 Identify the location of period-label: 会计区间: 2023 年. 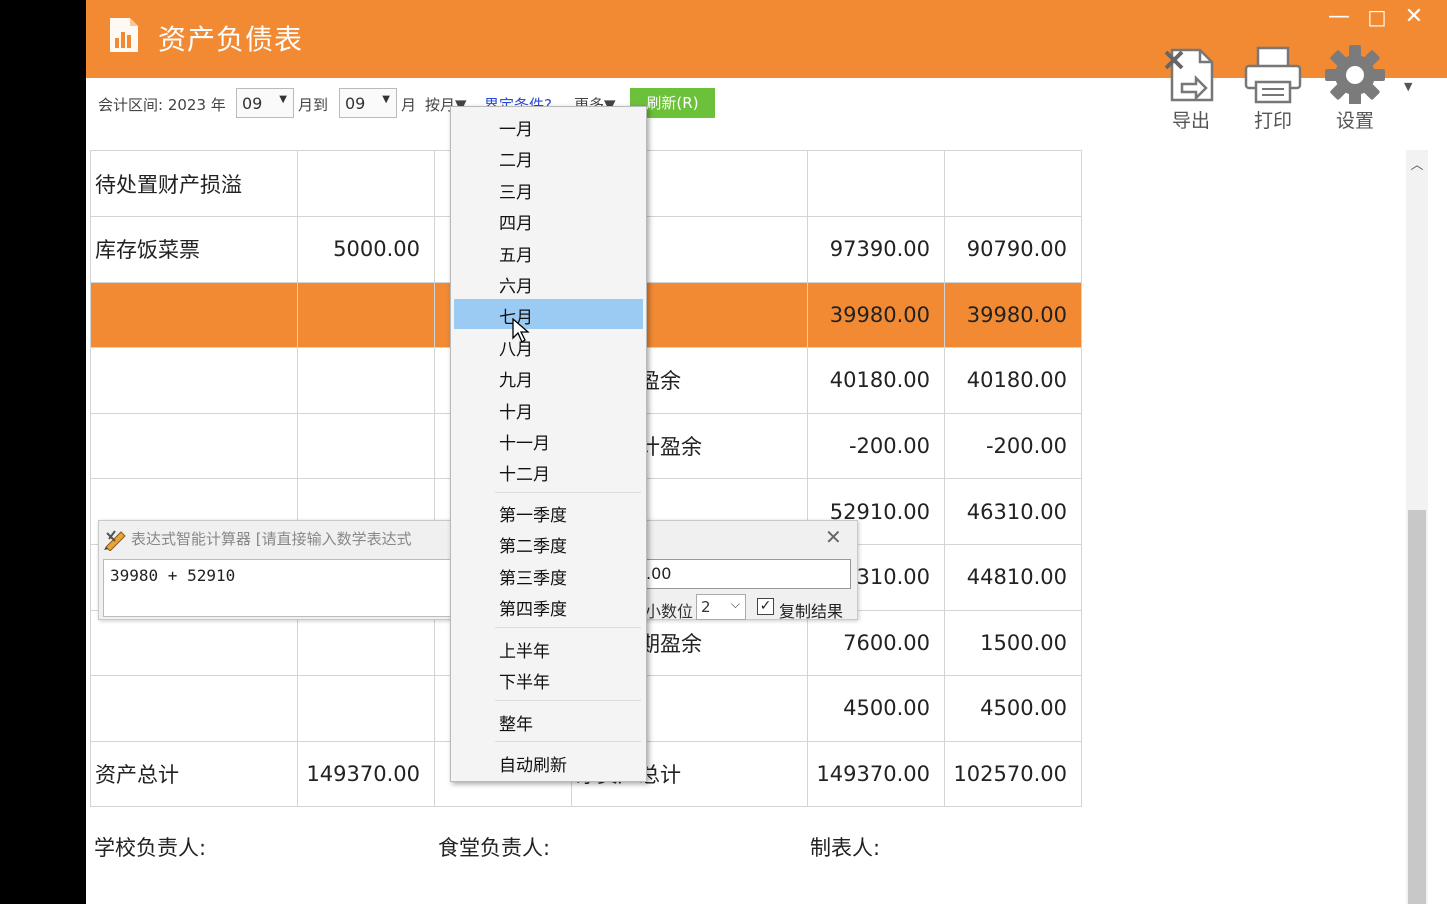
(162, 105).